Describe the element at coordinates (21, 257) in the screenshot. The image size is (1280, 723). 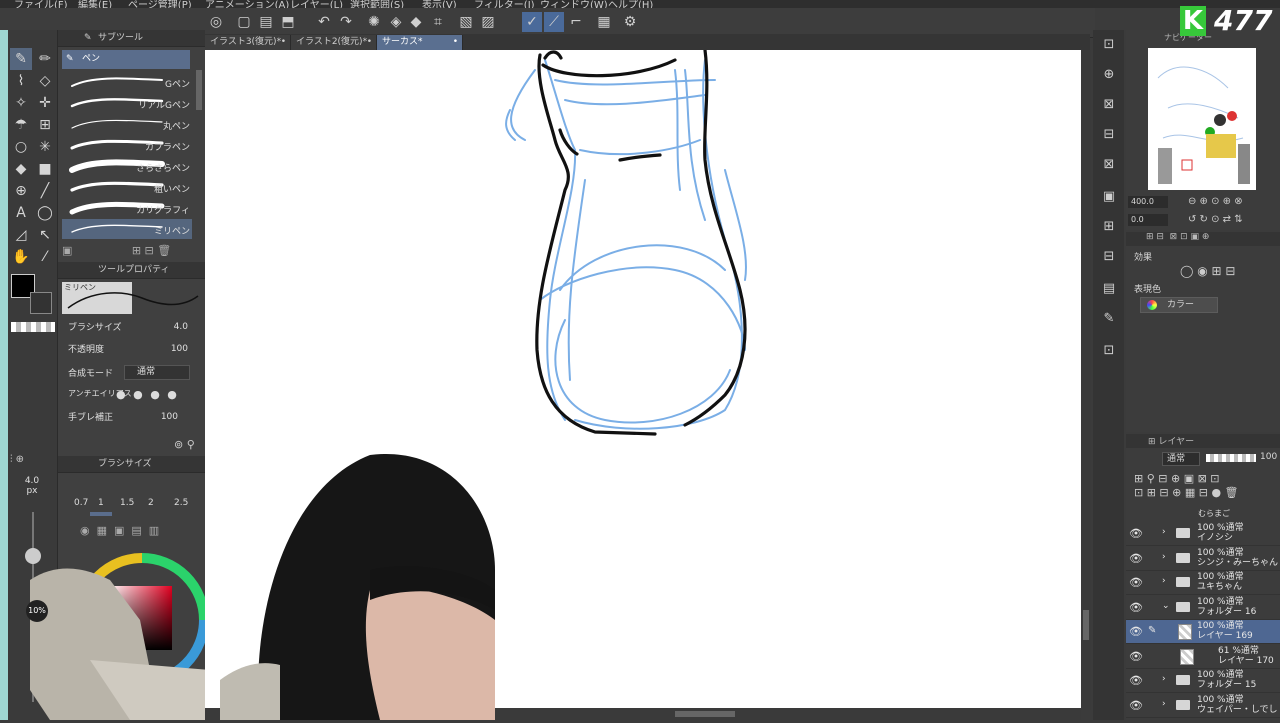
I see `hand-tool-icon: ✋` at that location.